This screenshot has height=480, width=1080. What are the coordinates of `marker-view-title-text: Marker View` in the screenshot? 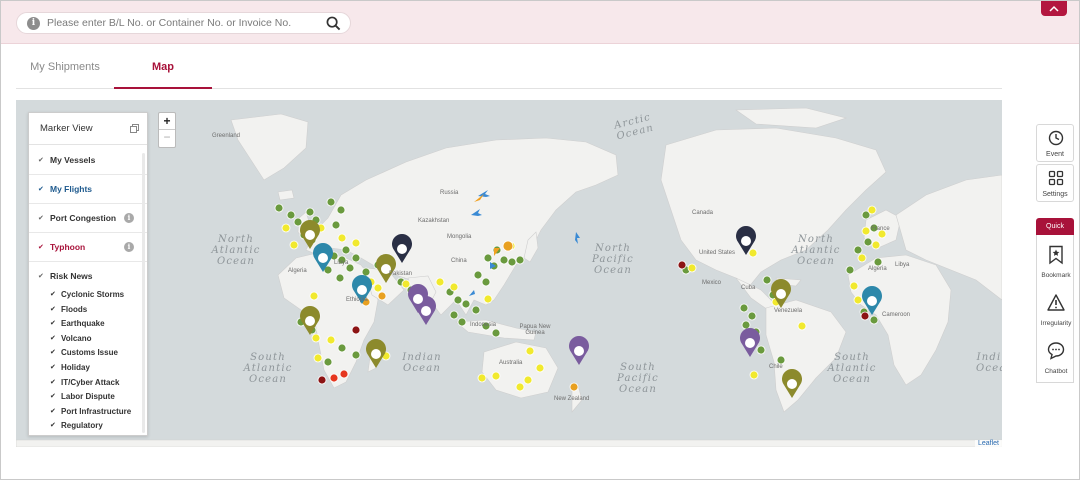 It's located at (66, 128).